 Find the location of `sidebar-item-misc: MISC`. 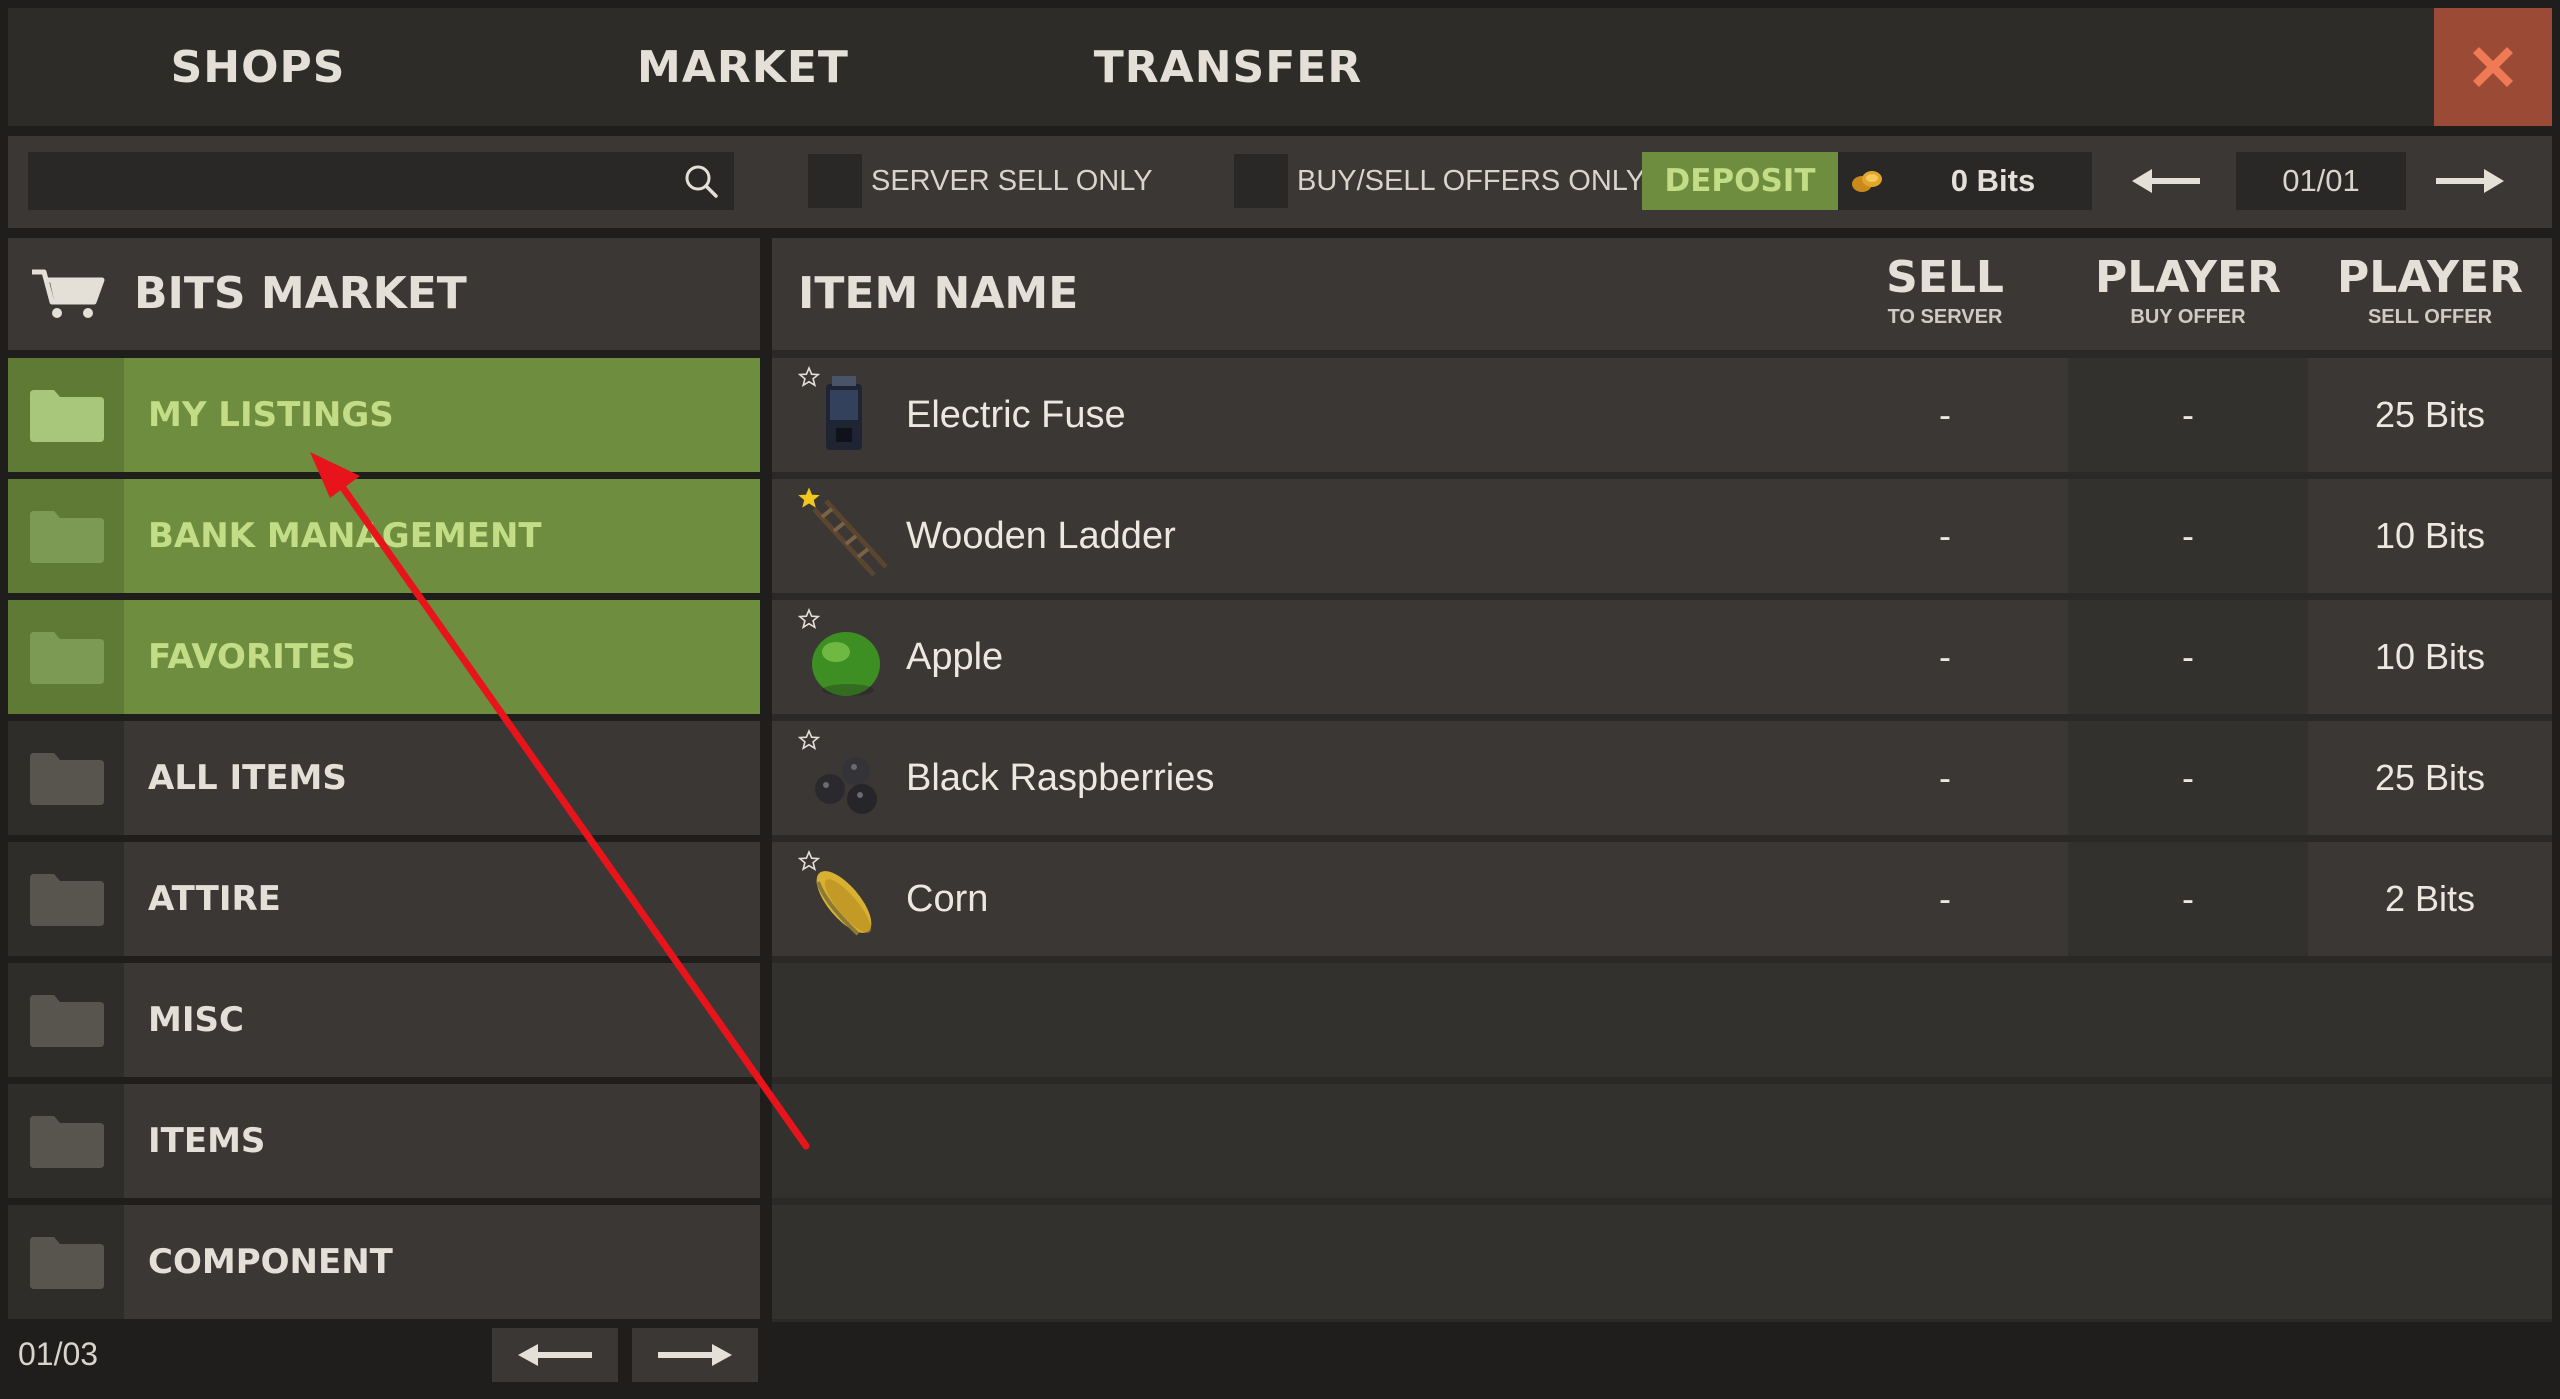

sidebar-item-misc: MISC is located at coordinates (384, 1020).